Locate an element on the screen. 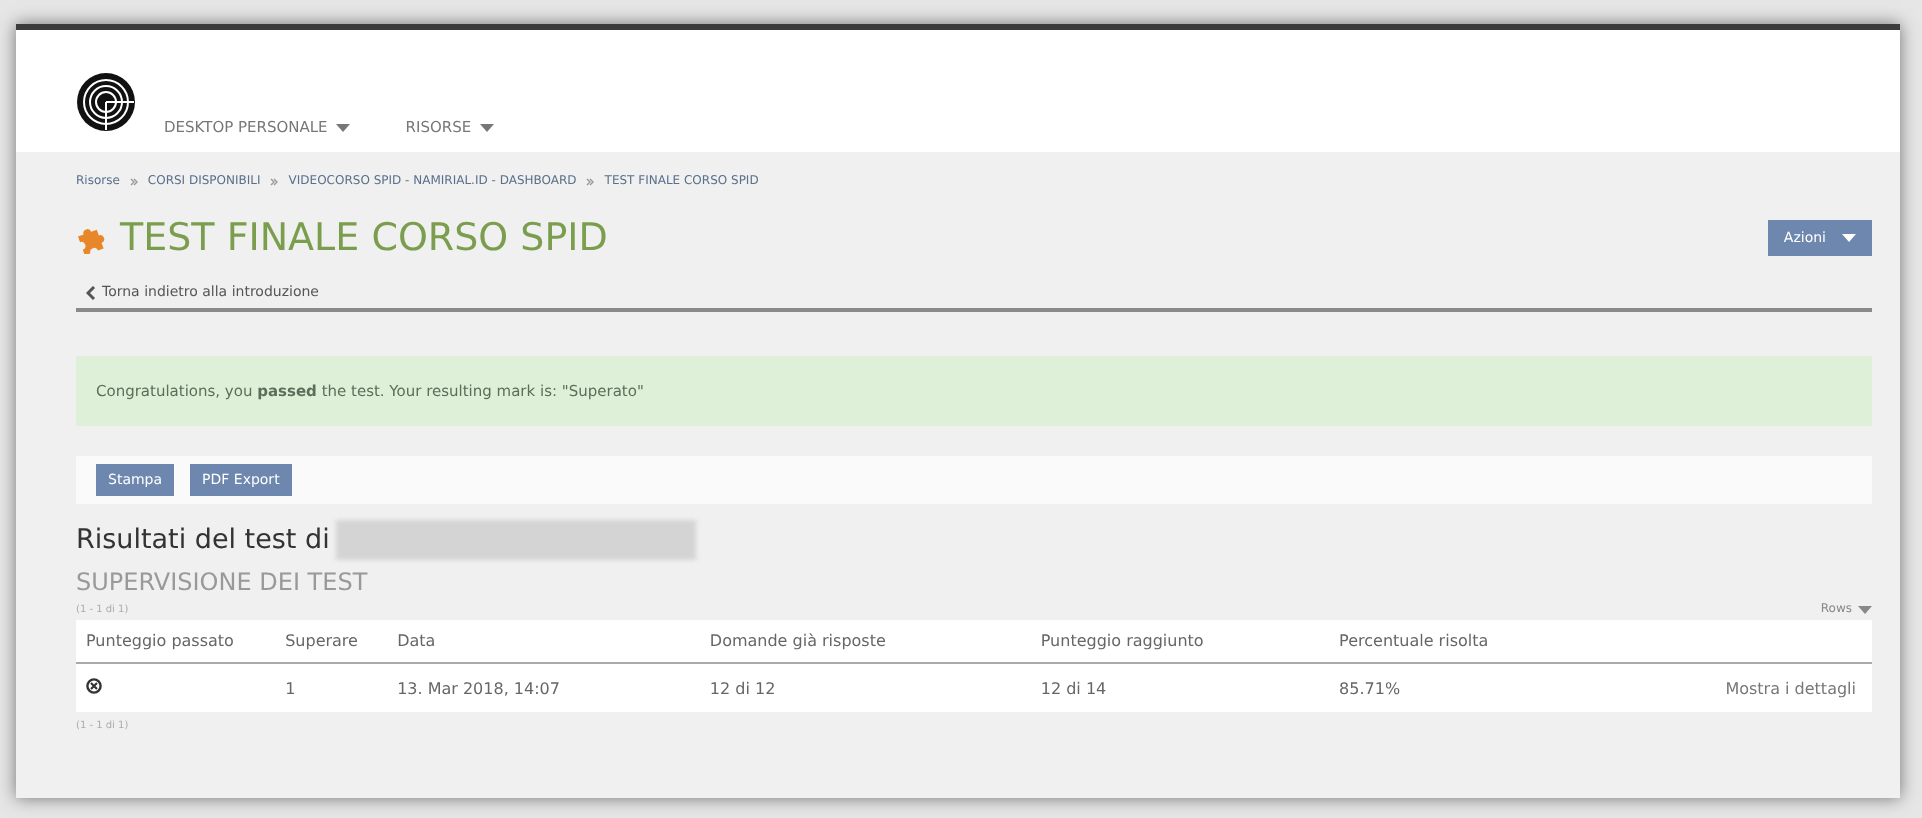  table-cell: 13. Mar 2018, 14:07 is located at coordinates (543, 687).